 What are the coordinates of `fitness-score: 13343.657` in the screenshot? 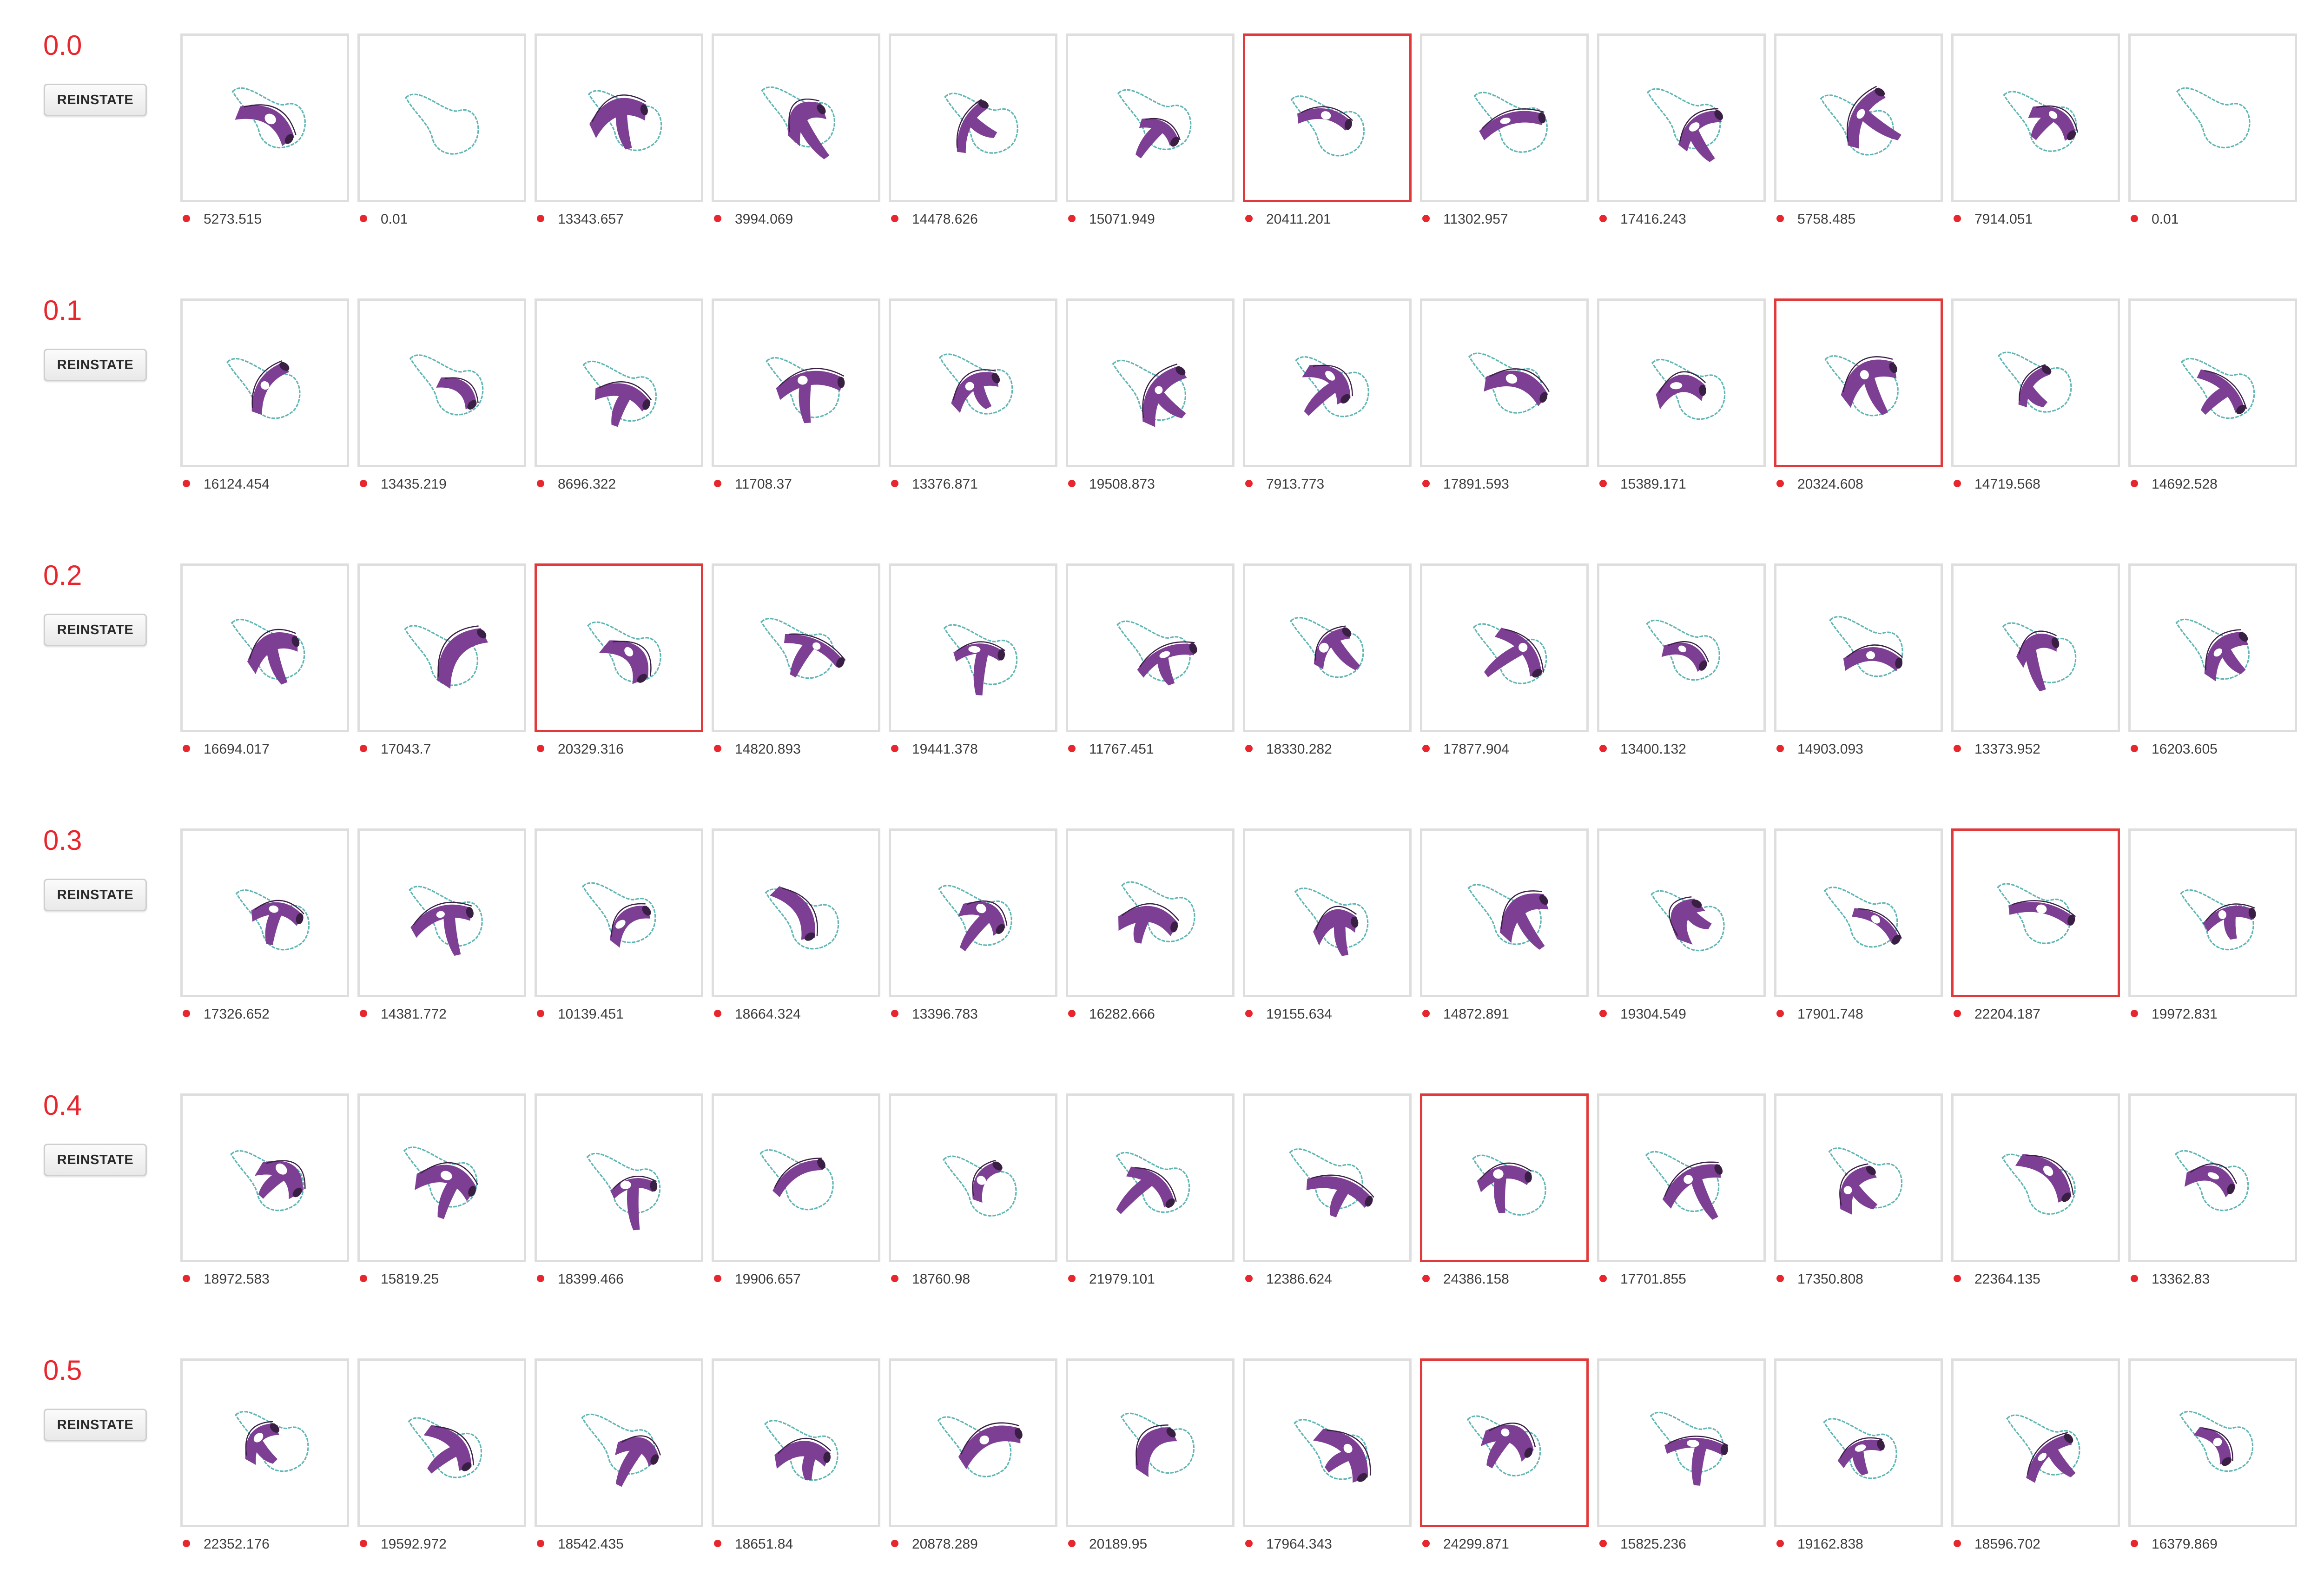 It's located at (591, 219).